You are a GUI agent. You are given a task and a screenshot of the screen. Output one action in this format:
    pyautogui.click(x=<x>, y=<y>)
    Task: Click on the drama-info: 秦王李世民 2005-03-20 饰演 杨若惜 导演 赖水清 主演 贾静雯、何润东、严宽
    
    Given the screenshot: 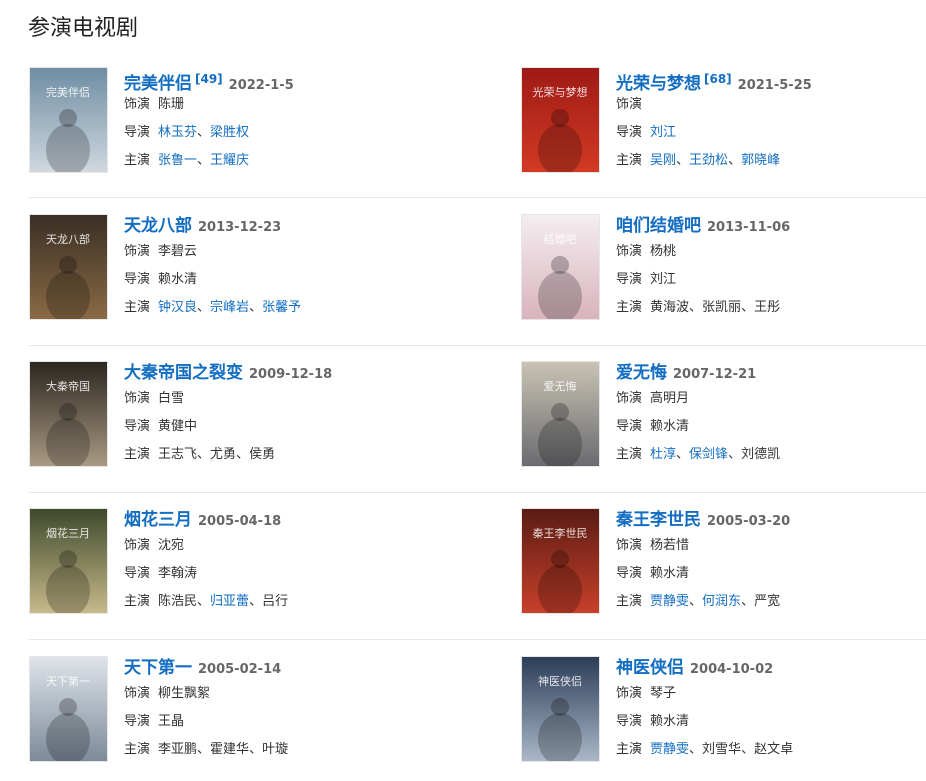 What is the action you would take?
    pyautogui.click(x=766, y=562)
    